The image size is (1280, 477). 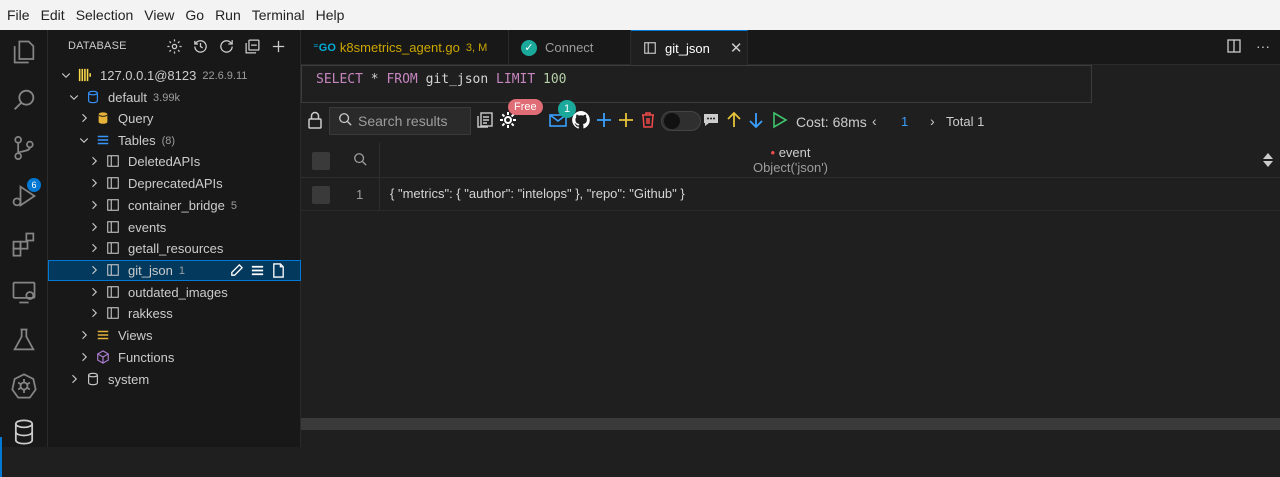 I want to click on menu-terminal: Terminal, so click(x=278, y=15).